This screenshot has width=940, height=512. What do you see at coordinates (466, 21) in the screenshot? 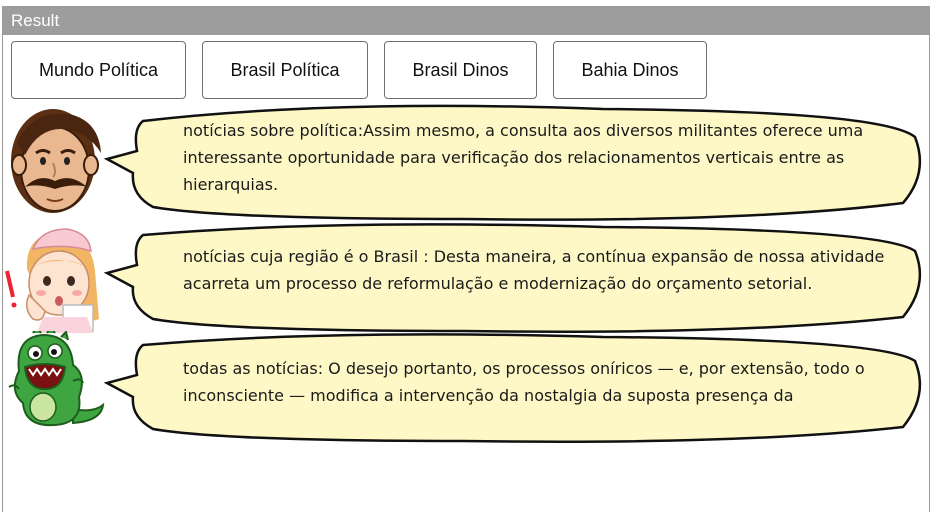
I see `panel-title: Result` at bounding box center [466, 21].